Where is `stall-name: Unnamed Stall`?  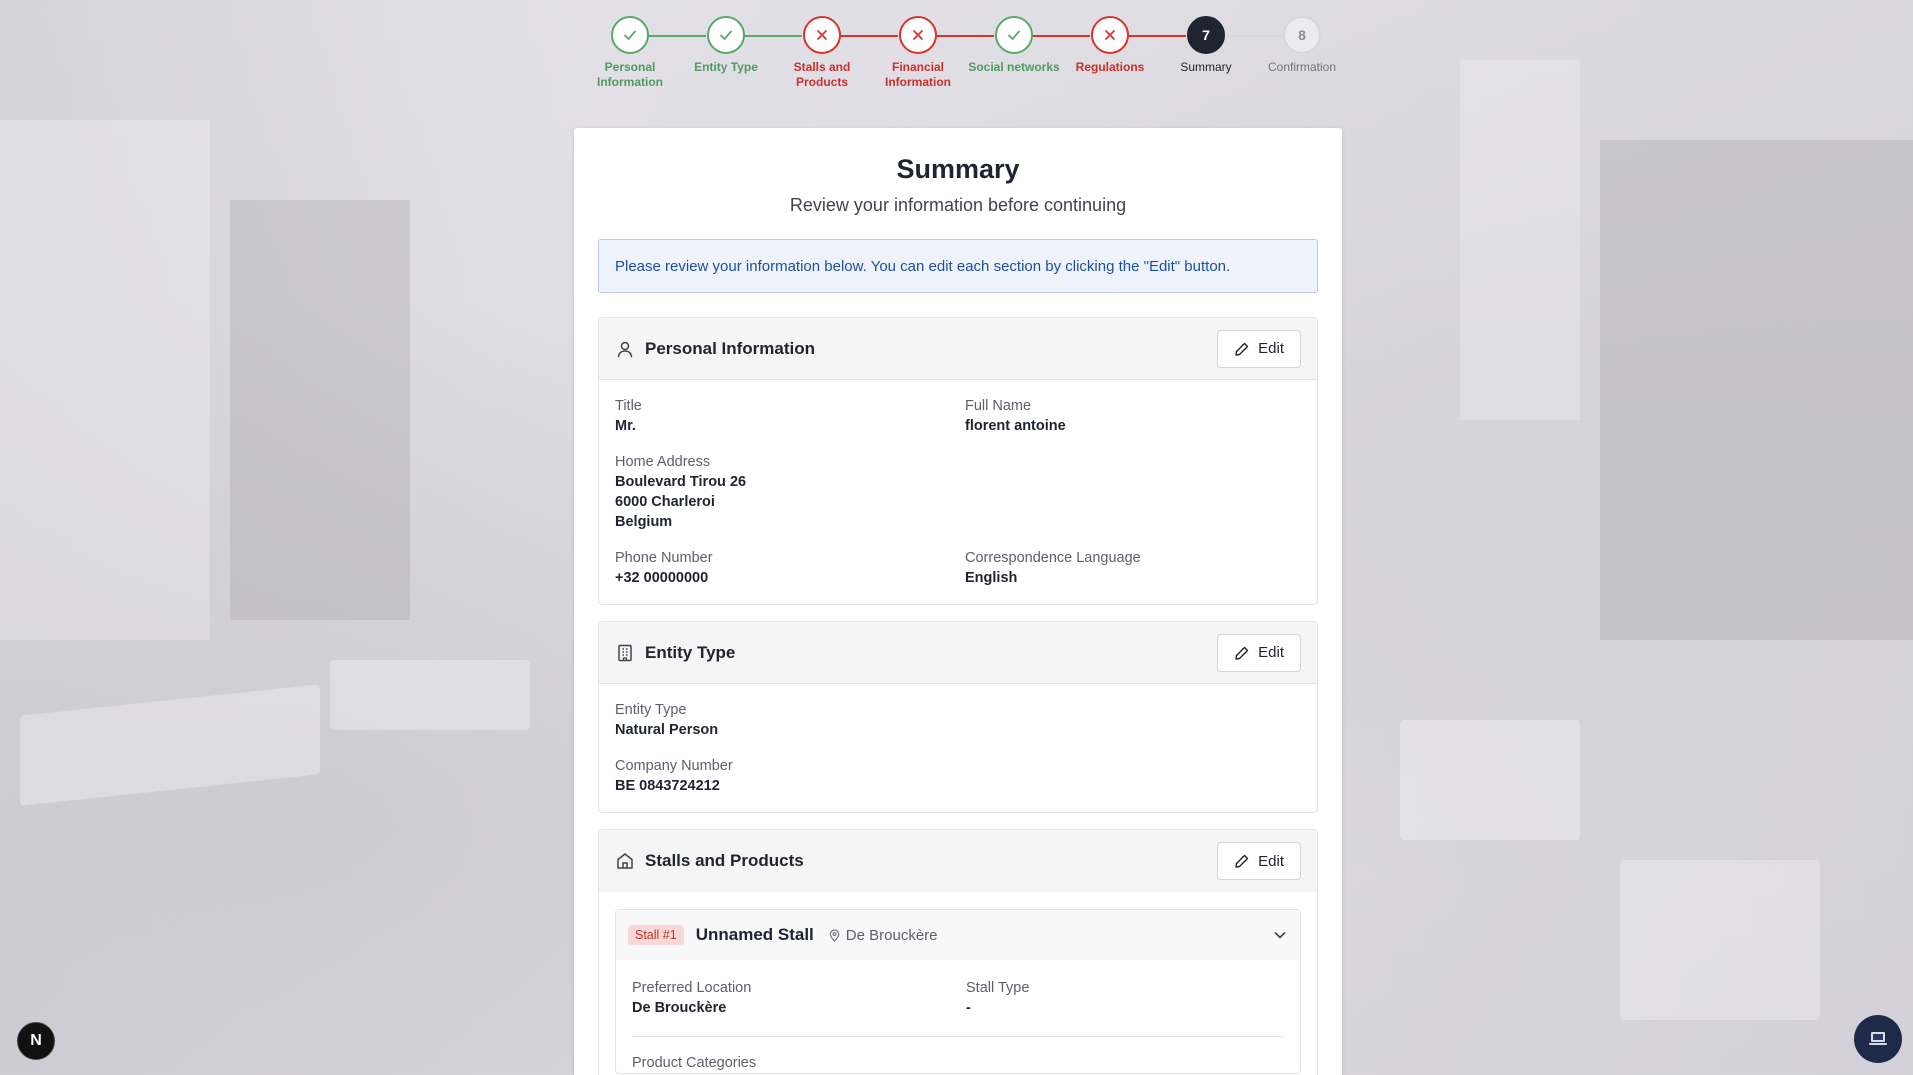
stall-name: Unnamed Stall is located at coordinates (754, 934).